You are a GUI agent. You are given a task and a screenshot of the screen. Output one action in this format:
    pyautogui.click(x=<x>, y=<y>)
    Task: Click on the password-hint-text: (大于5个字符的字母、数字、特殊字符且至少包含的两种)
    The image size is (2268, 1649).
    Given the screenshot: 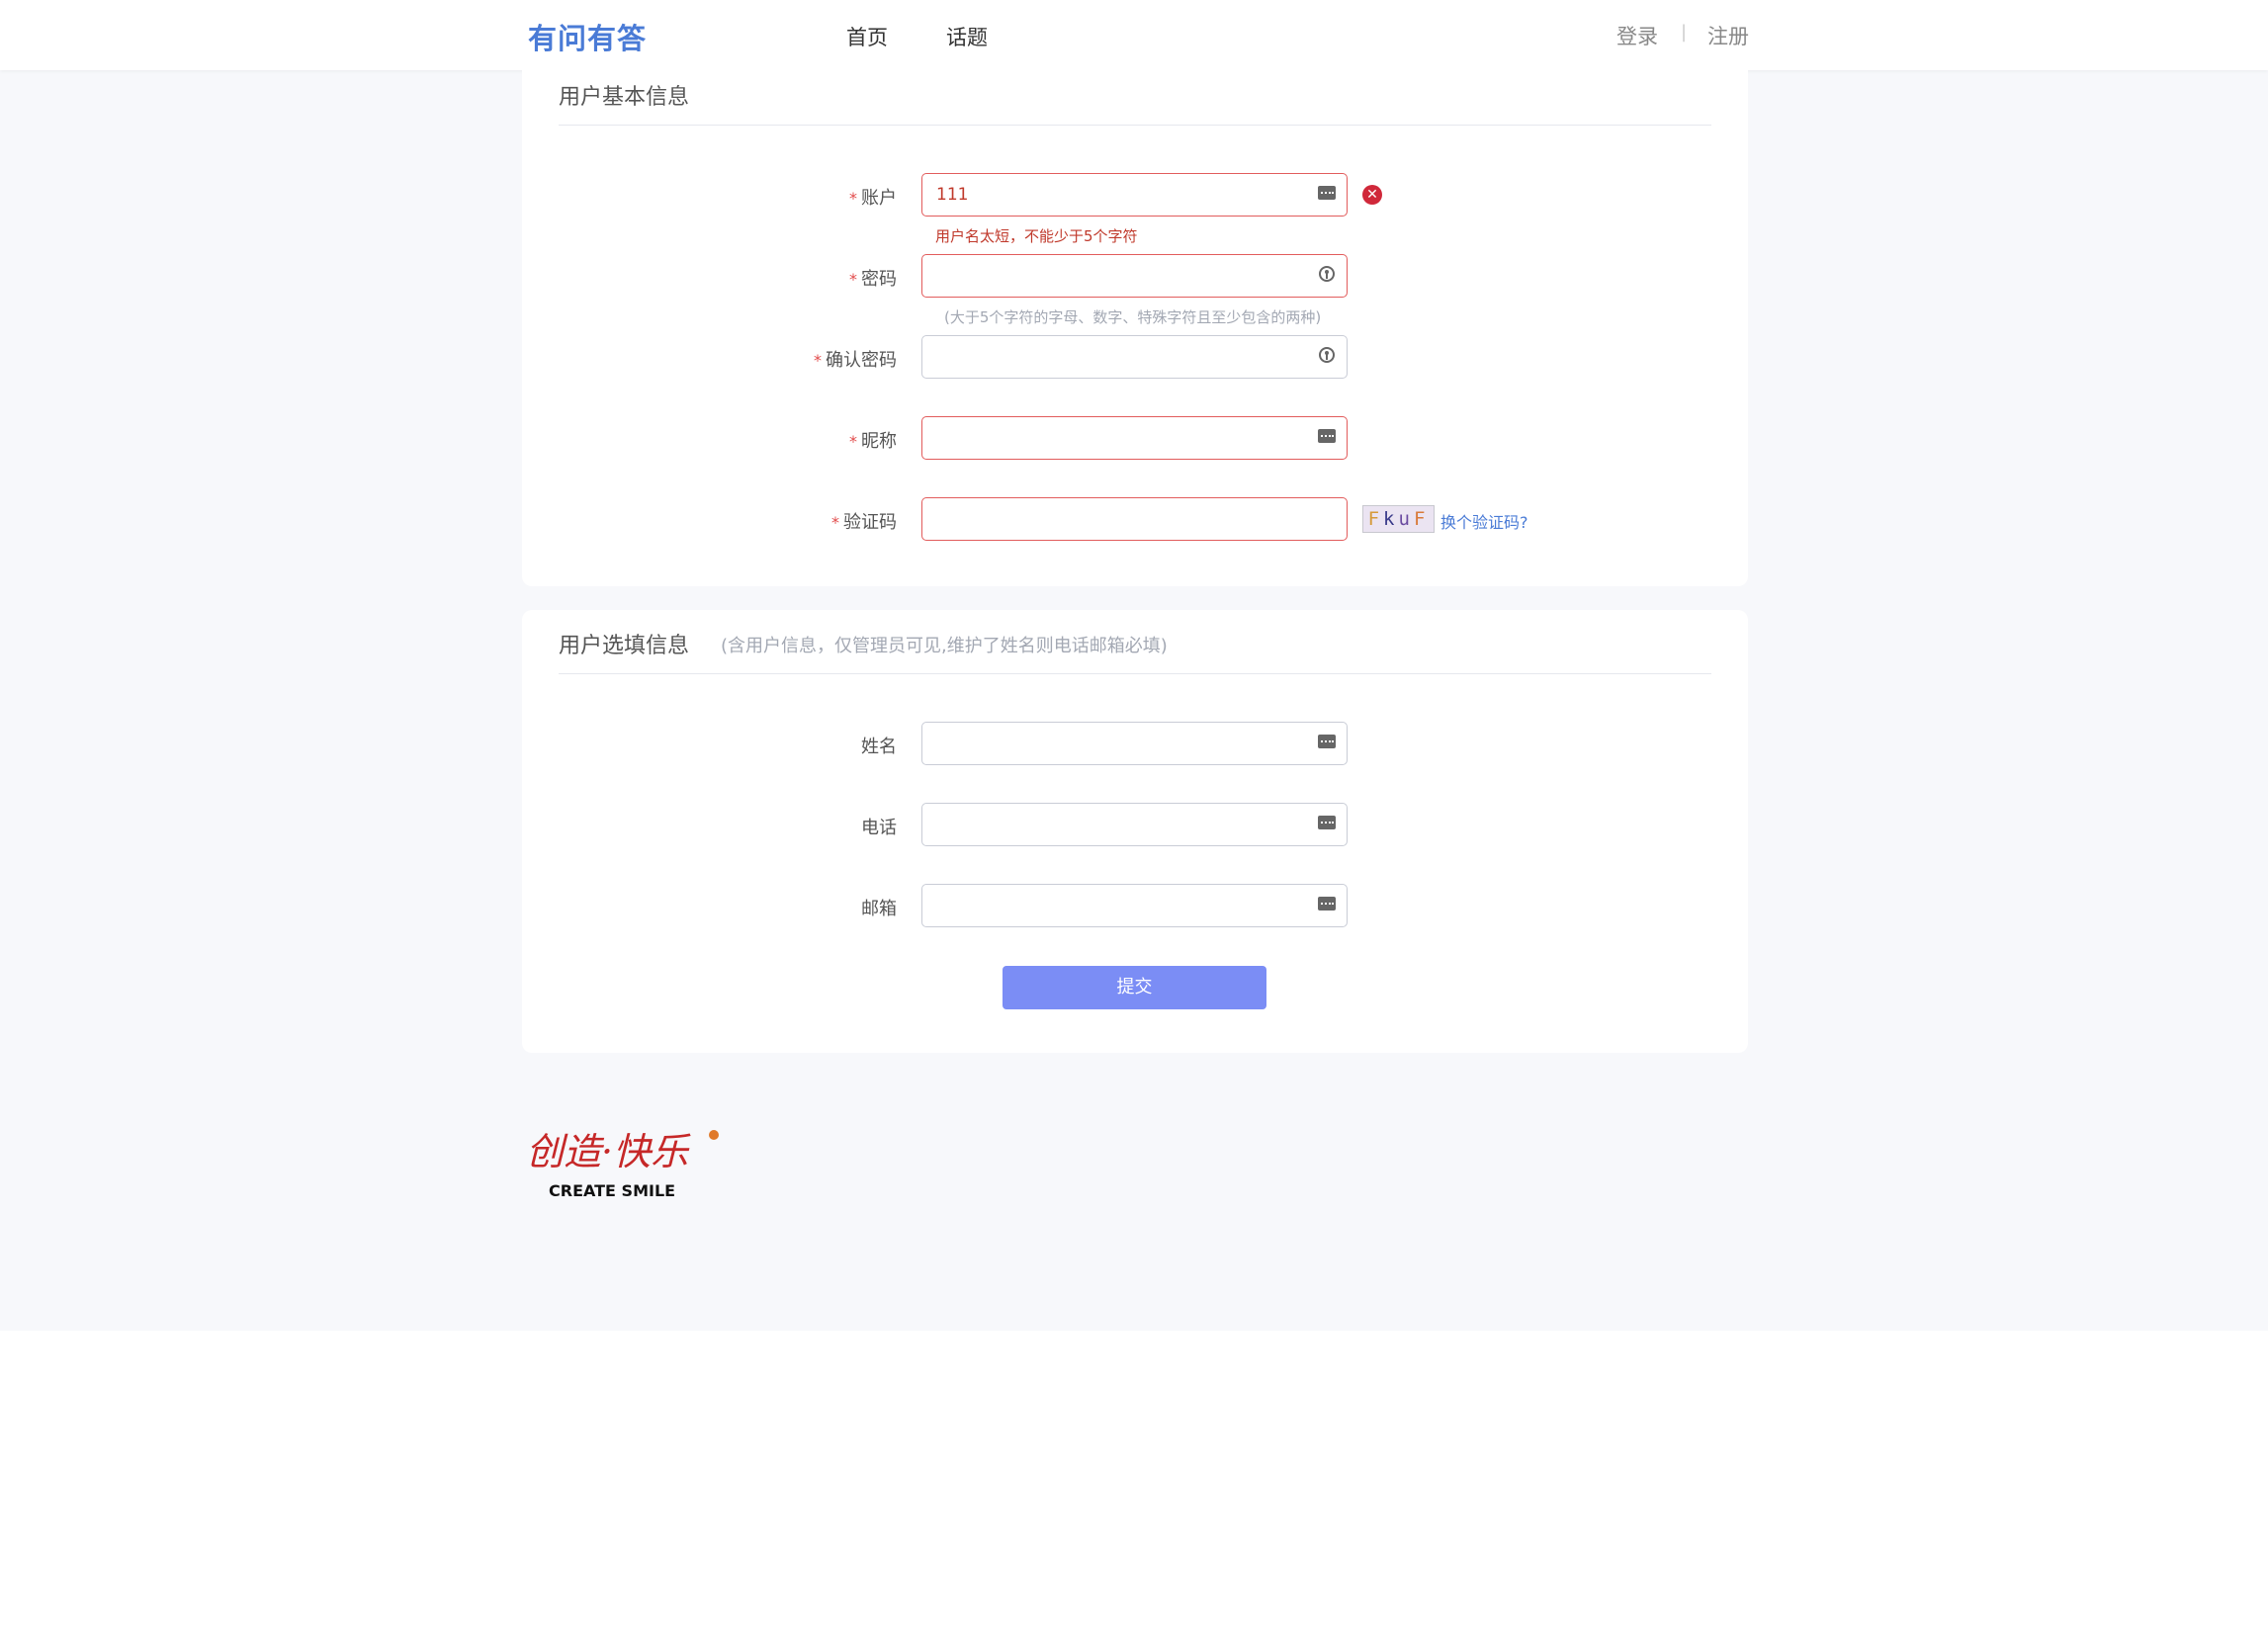 What is the action you would take?
    pyautogui.click(x=1133, y=317)
    